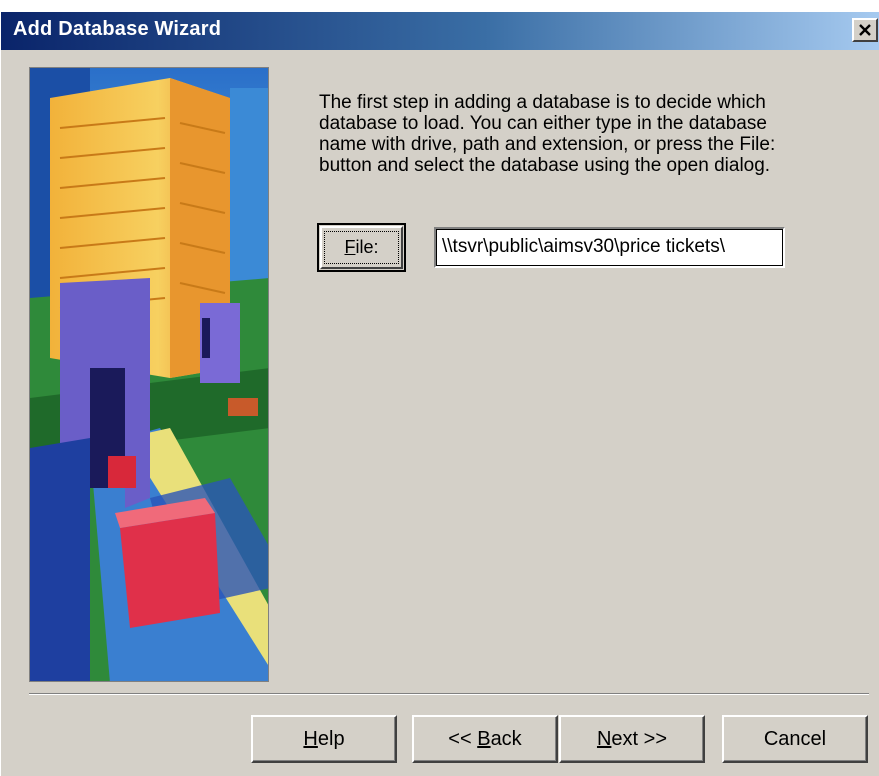  I want to click on back-button: << Back, so click(485, 739).